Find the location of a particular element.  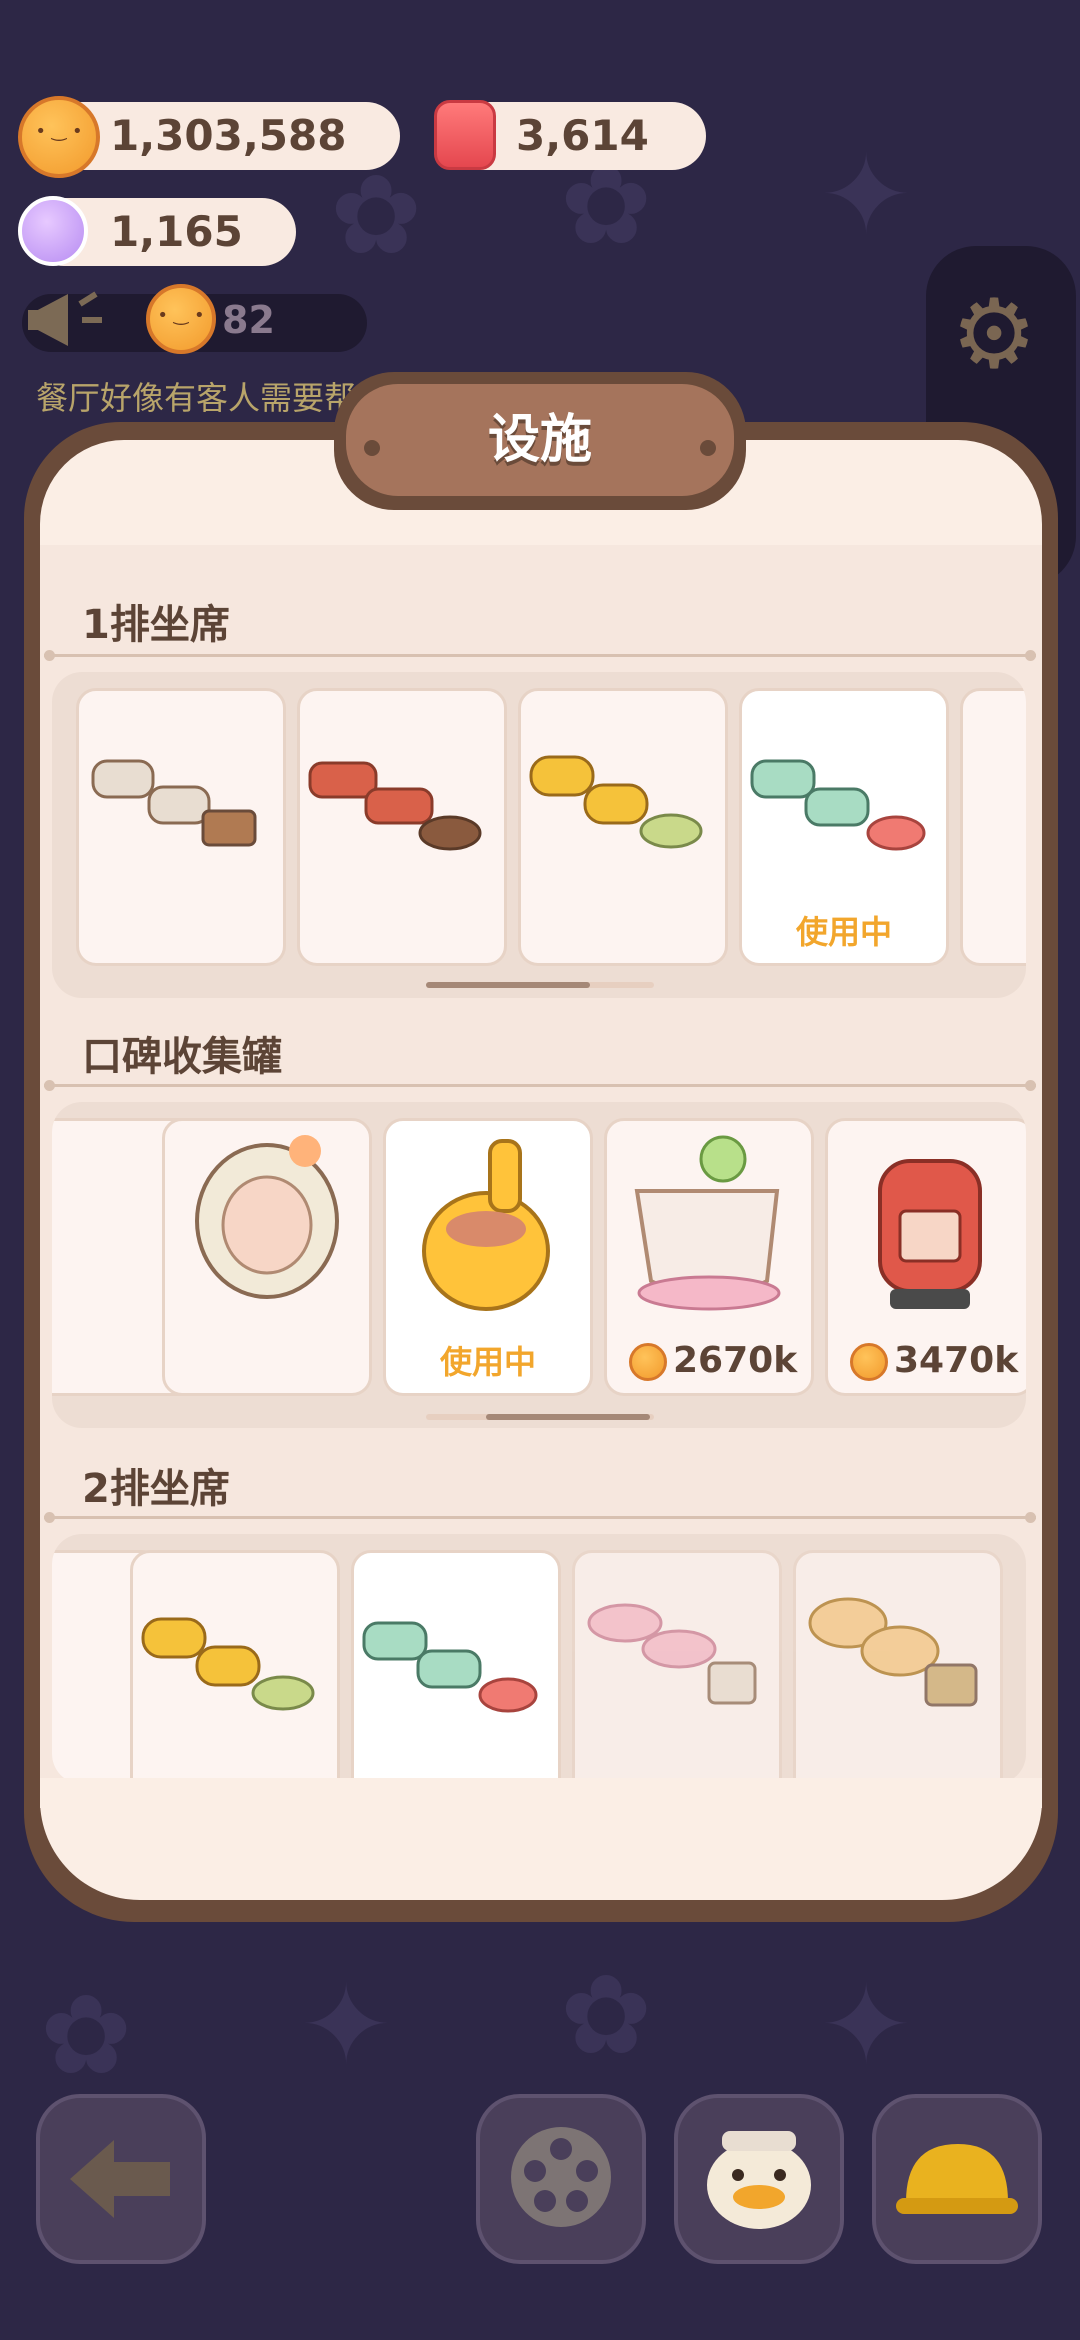

duck-chef-icon is located at coordinates (759, 2180).